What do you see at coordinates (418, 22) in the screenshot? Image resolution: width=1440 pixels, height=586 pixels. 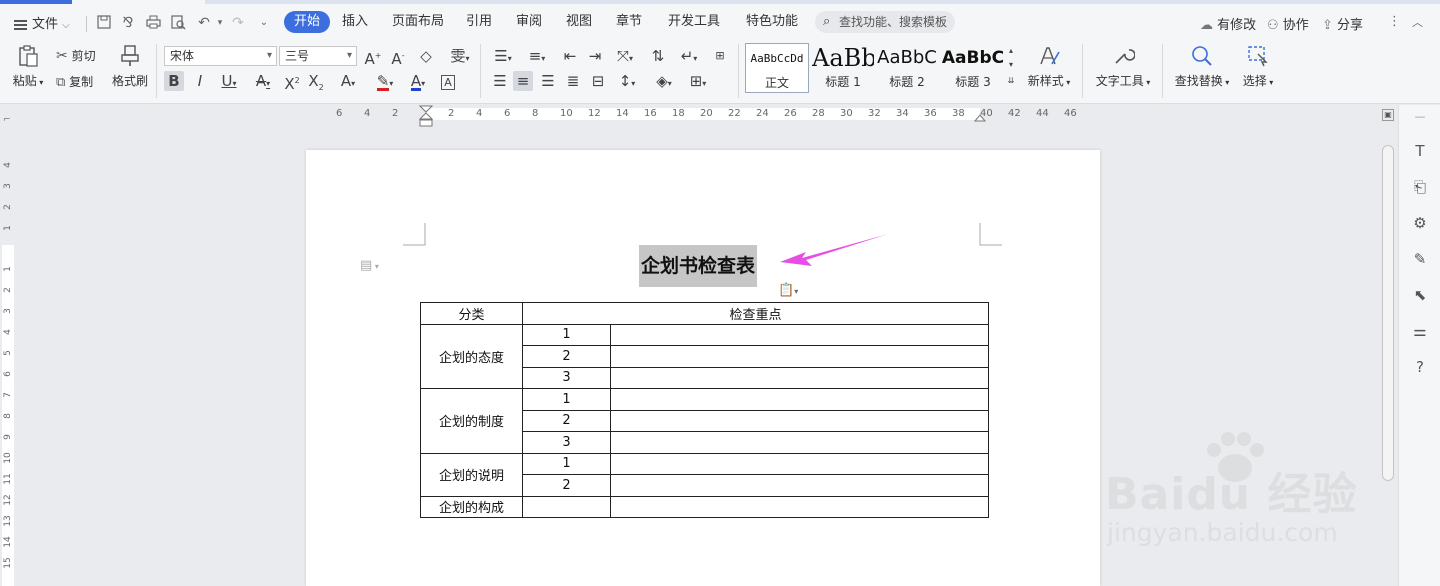 I see `tab-page-layout: 页面布局` at bounding box center [418, 22].